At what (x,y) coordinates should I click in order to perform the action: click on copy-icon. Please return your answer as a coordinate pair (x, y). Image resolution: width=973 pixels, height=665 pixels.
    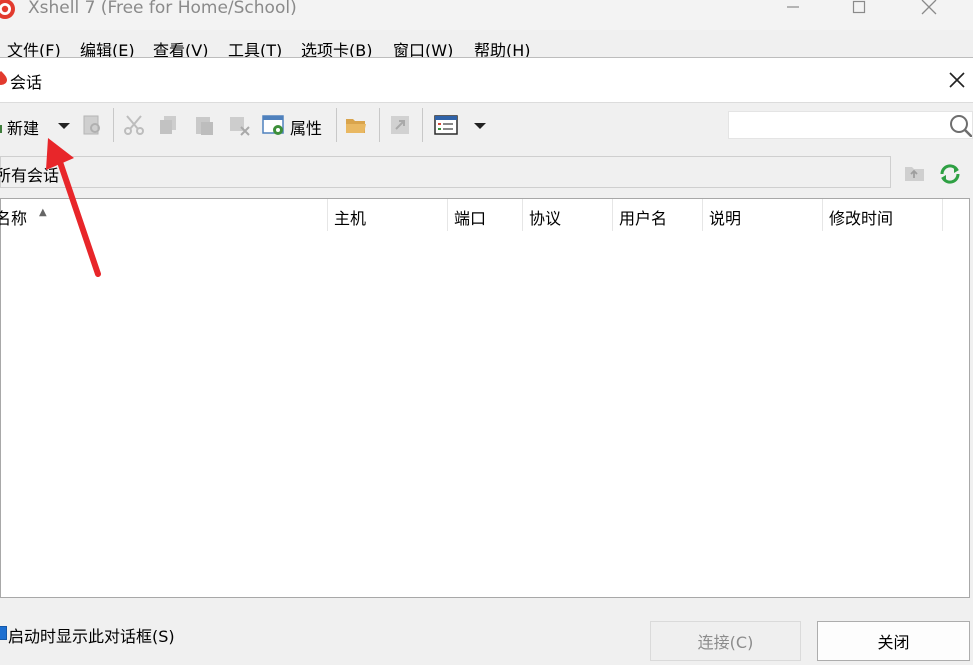
    Looking at the image, I should click on (169, 125).